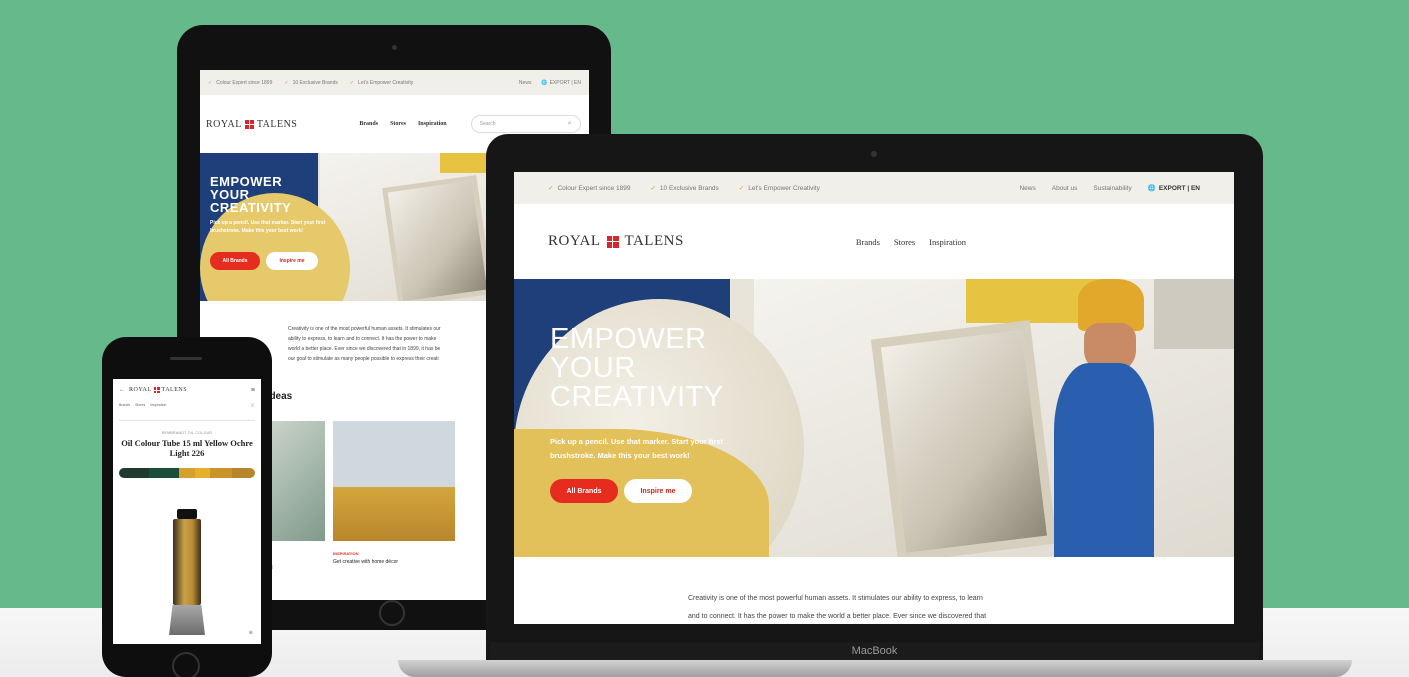 The height and width of the screenshot is (677, 1409). I want to click on tube-crimp, so click(187, 620).